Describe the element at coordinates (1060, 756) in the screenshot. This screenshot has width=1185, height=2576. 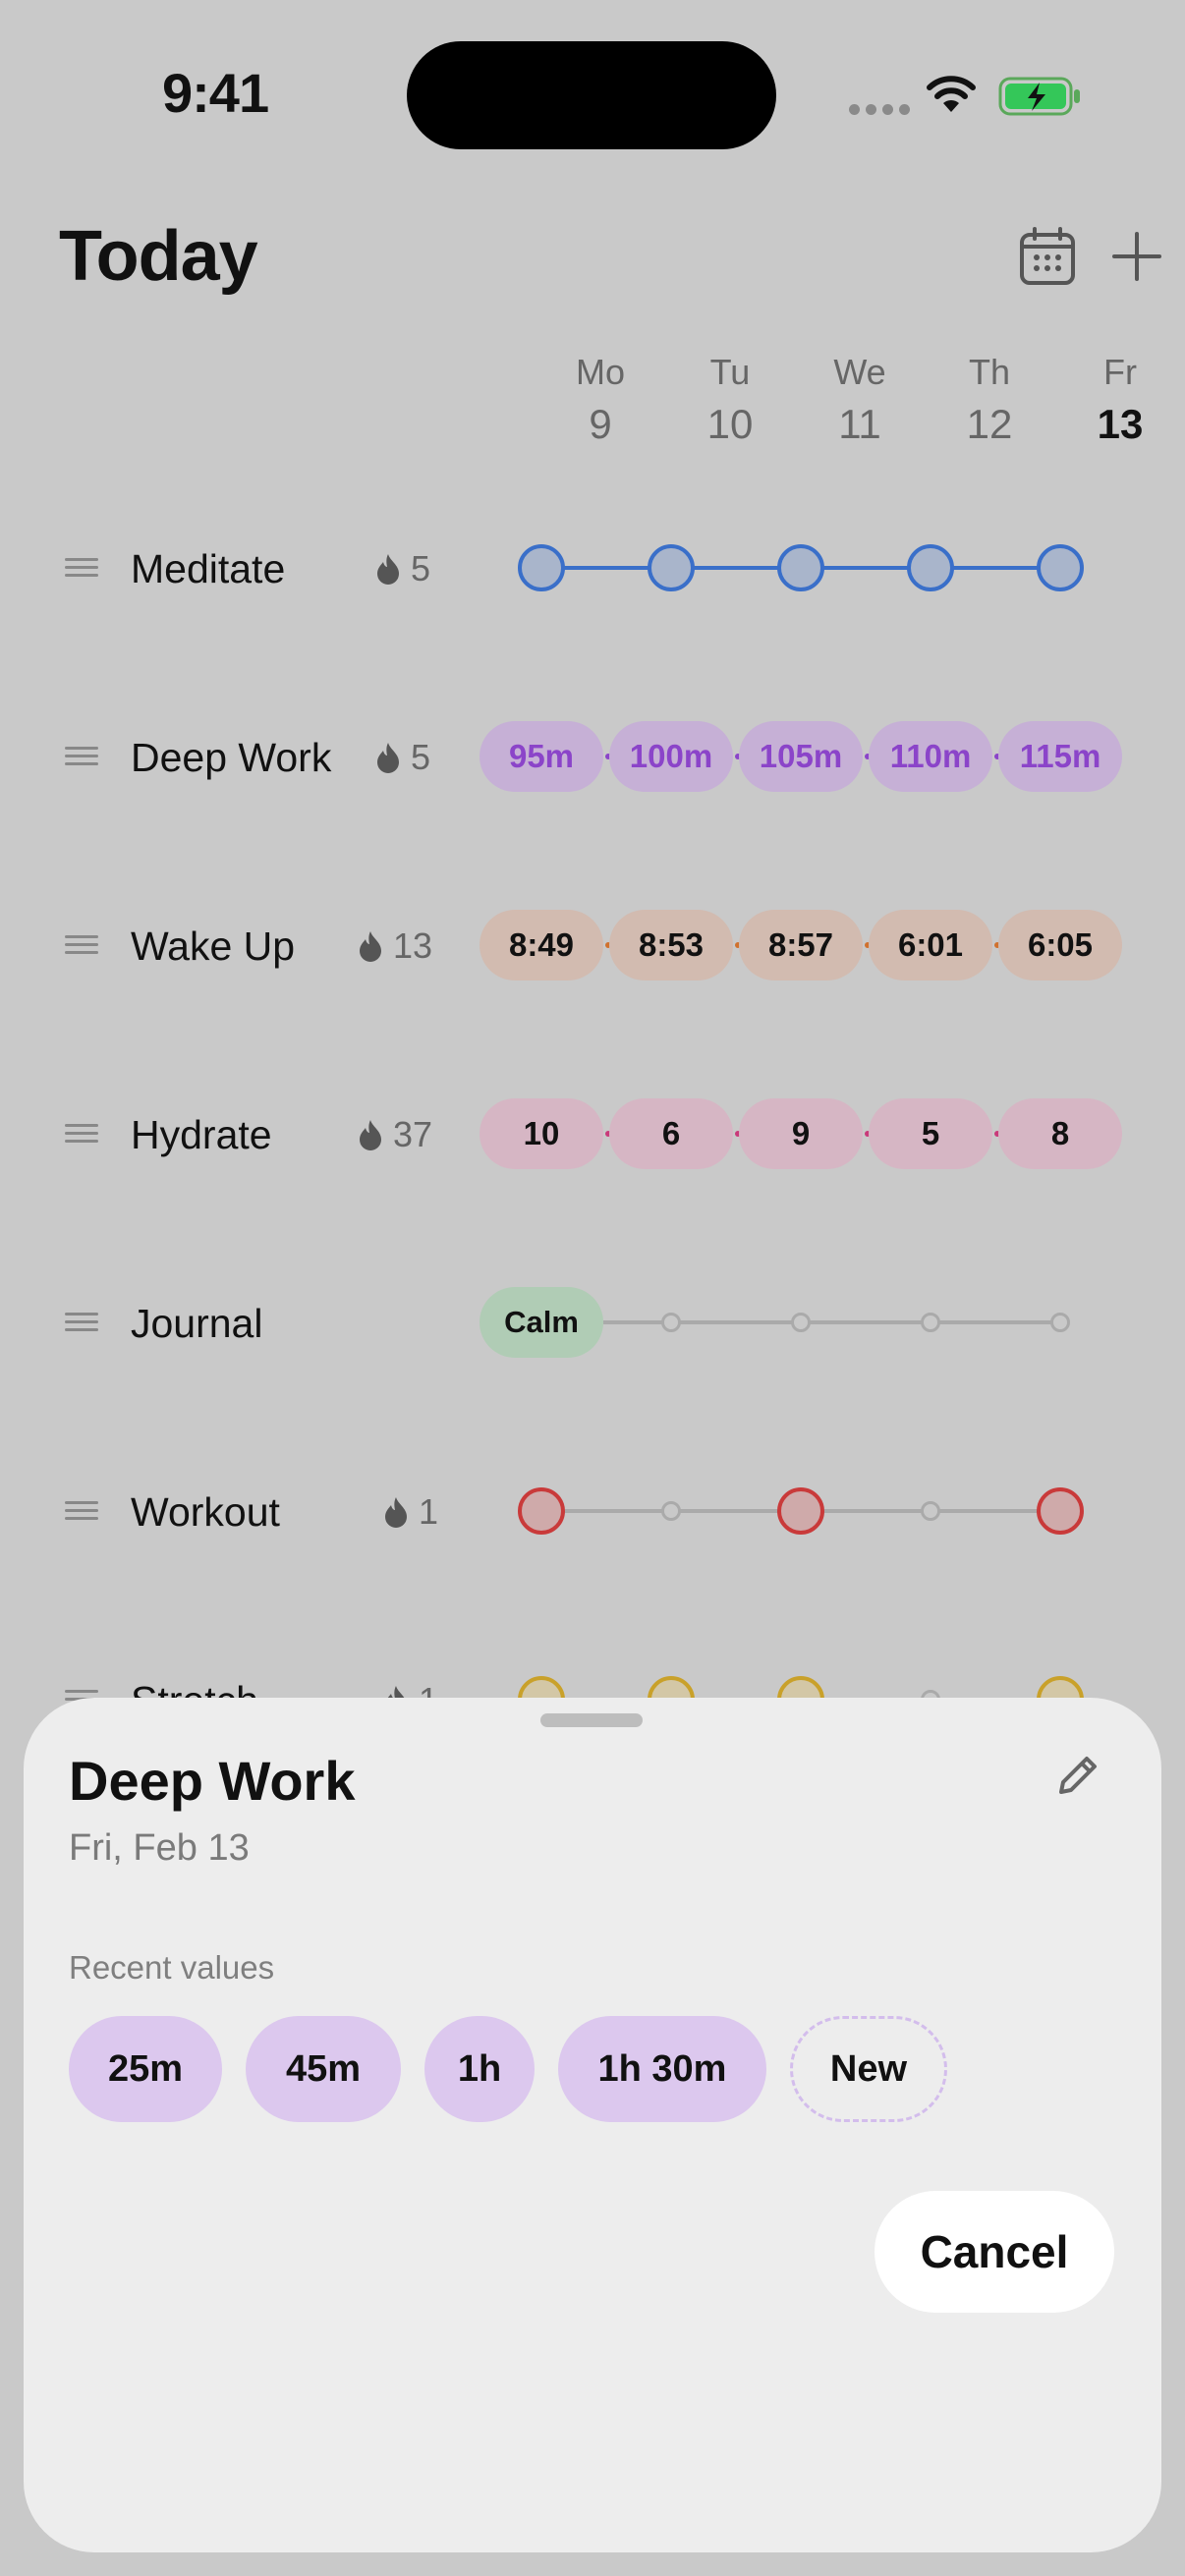
I see `day-value-fr: 115m` at that location.